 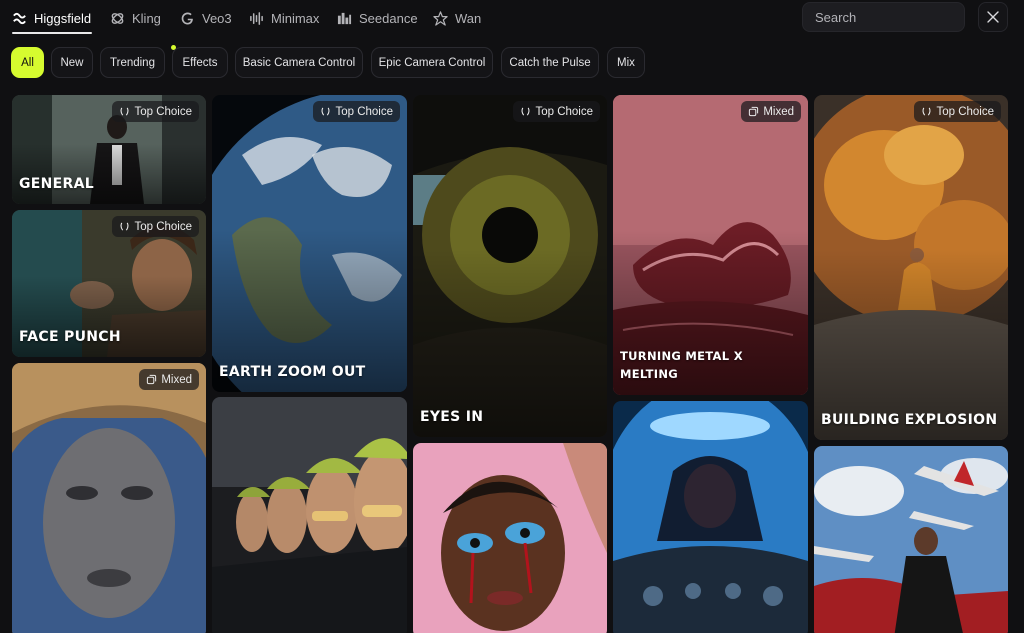 I want to click on wan-logo-icon, so click(x=440, y=18).